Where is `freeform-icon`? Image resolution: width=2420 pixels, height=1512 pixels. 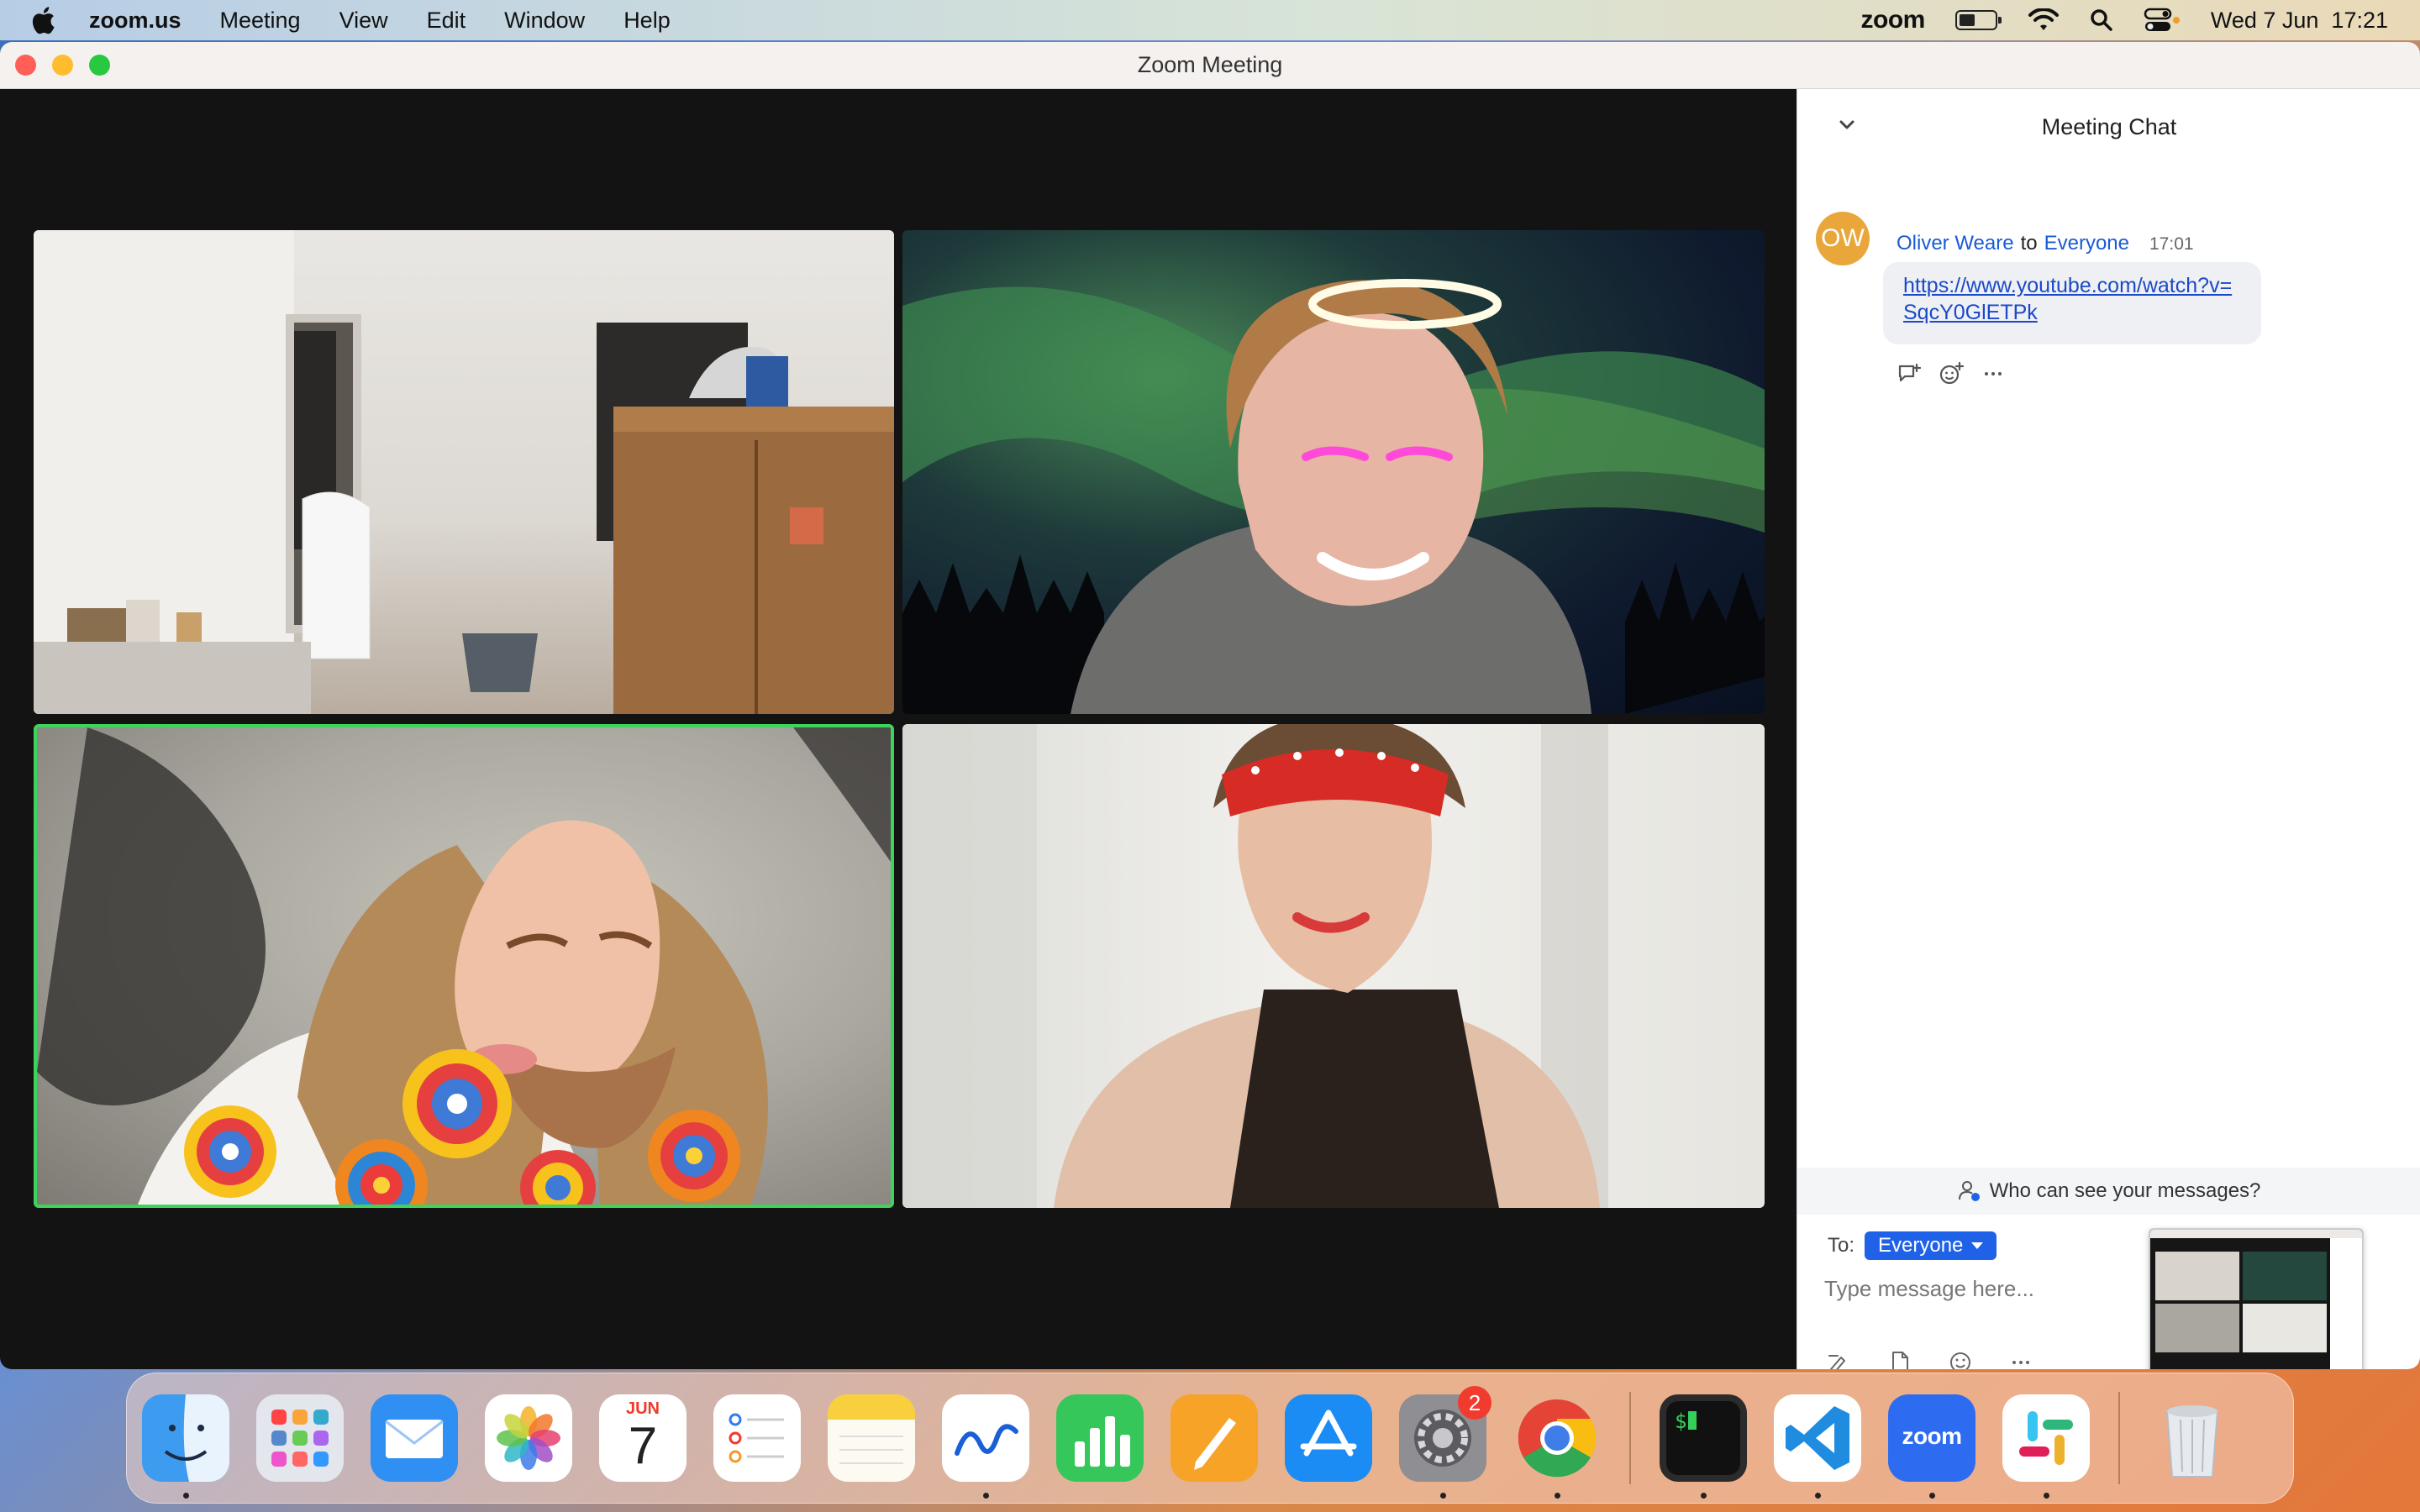 freeform-icon is located at coordinates (986, 1438).